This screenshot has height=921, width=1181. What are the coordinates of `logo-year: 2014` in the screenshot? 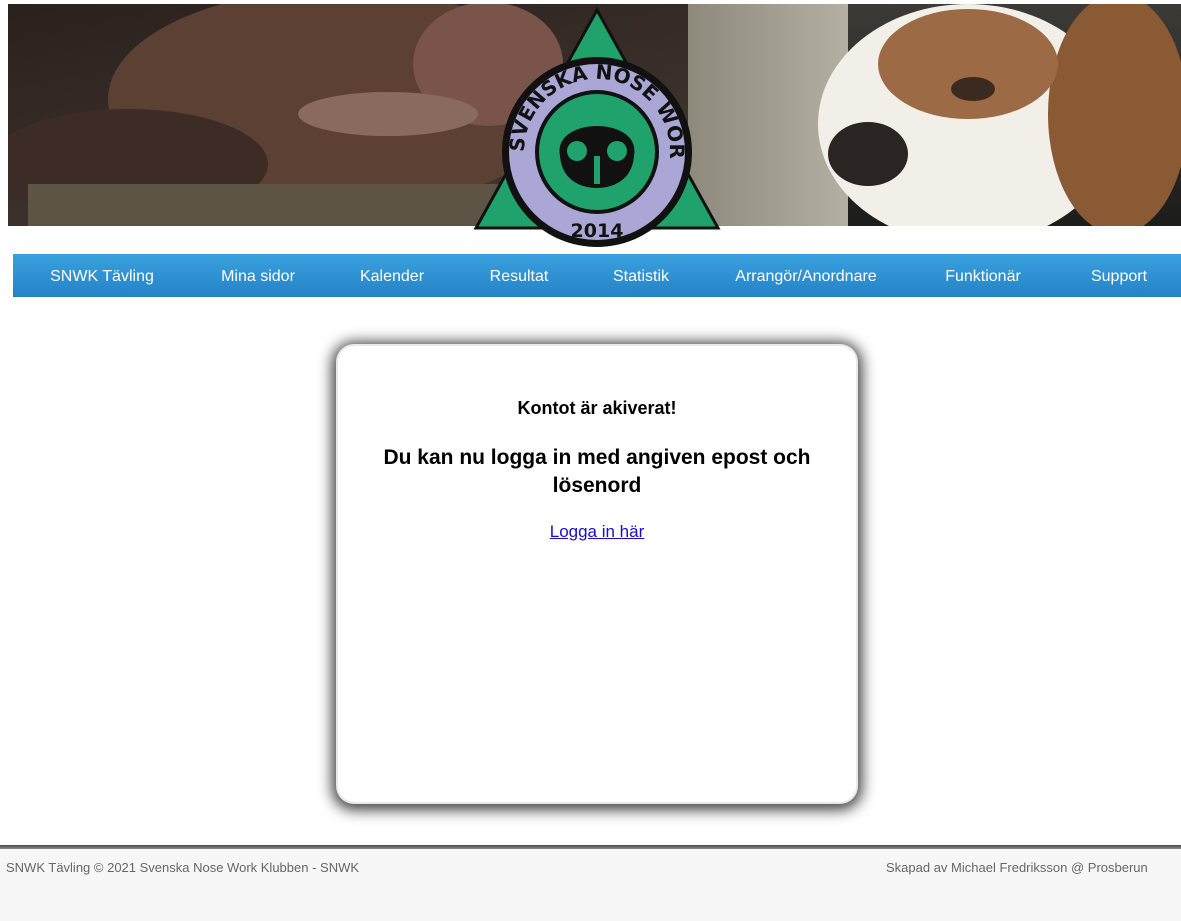 It's located at (597, 231).